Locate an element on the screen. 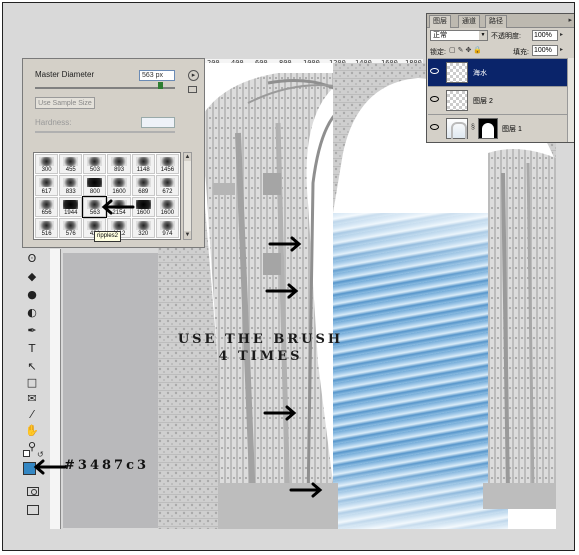 This screenshot has width=579, height=555. hardness-input is located at coordinates (158, 122).